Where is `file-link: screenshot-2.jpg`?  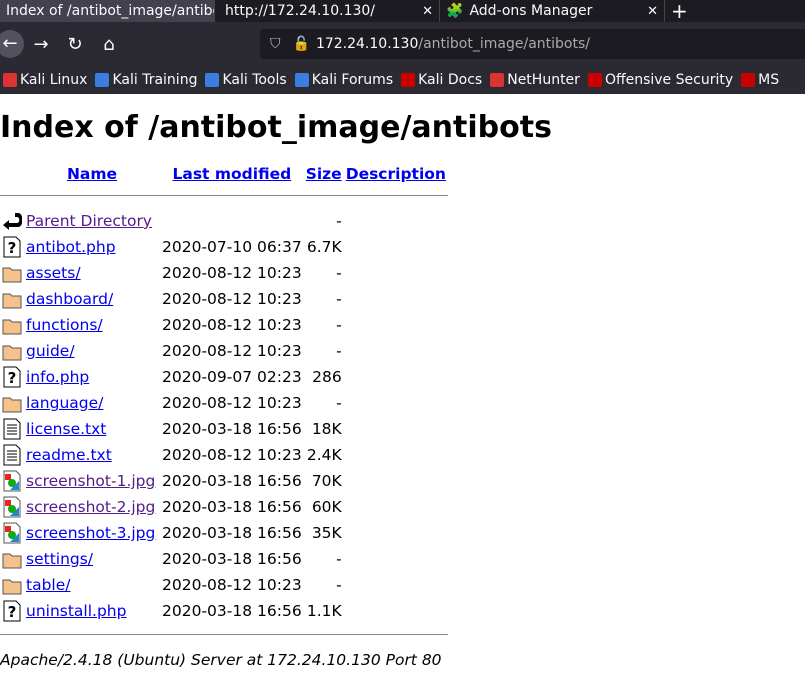 file-link: screenshot-2.jpg is located at coordinates (90, 507).